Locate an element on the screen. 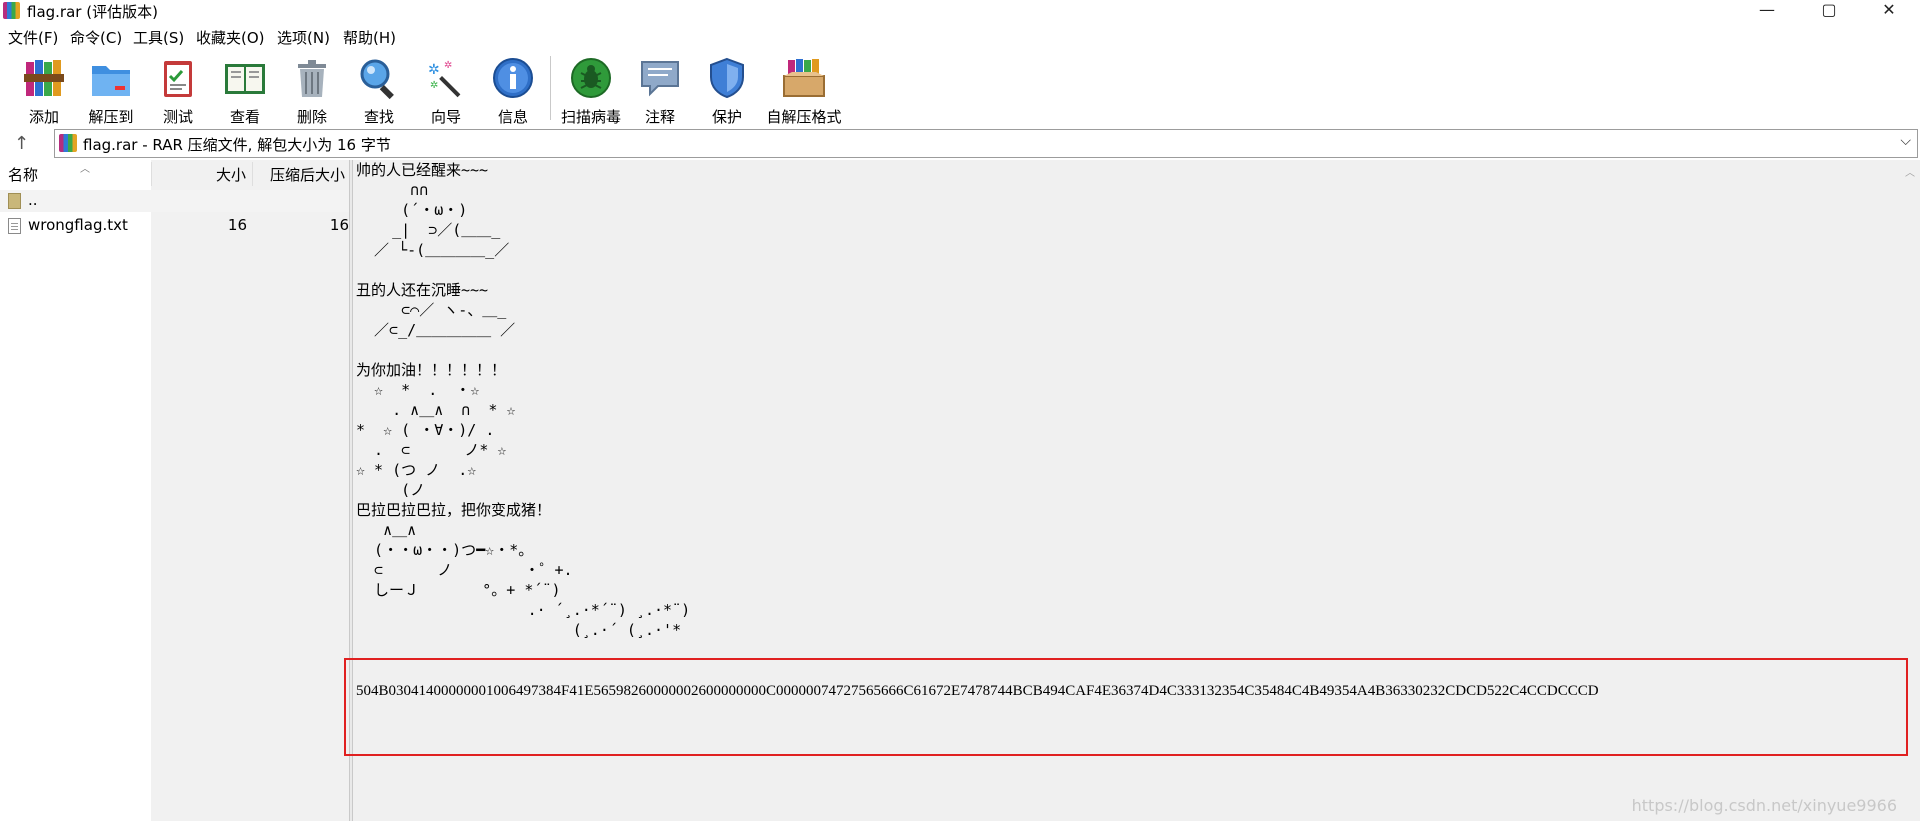 This screenshot has height=821, width=1920. text-file-icon is located at coordinates (14, 226).